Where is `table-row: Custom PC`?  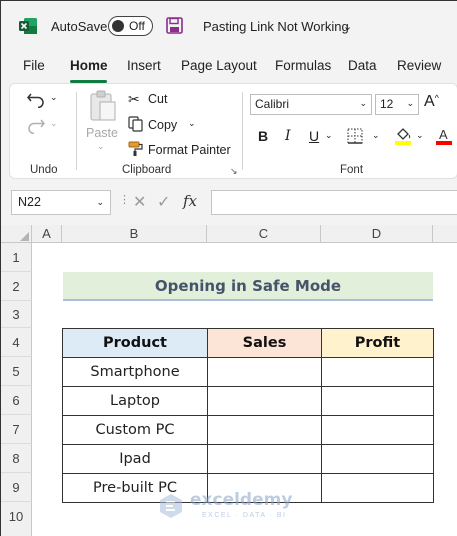 table-row: Custom PC is located at coordinates (248, 430).